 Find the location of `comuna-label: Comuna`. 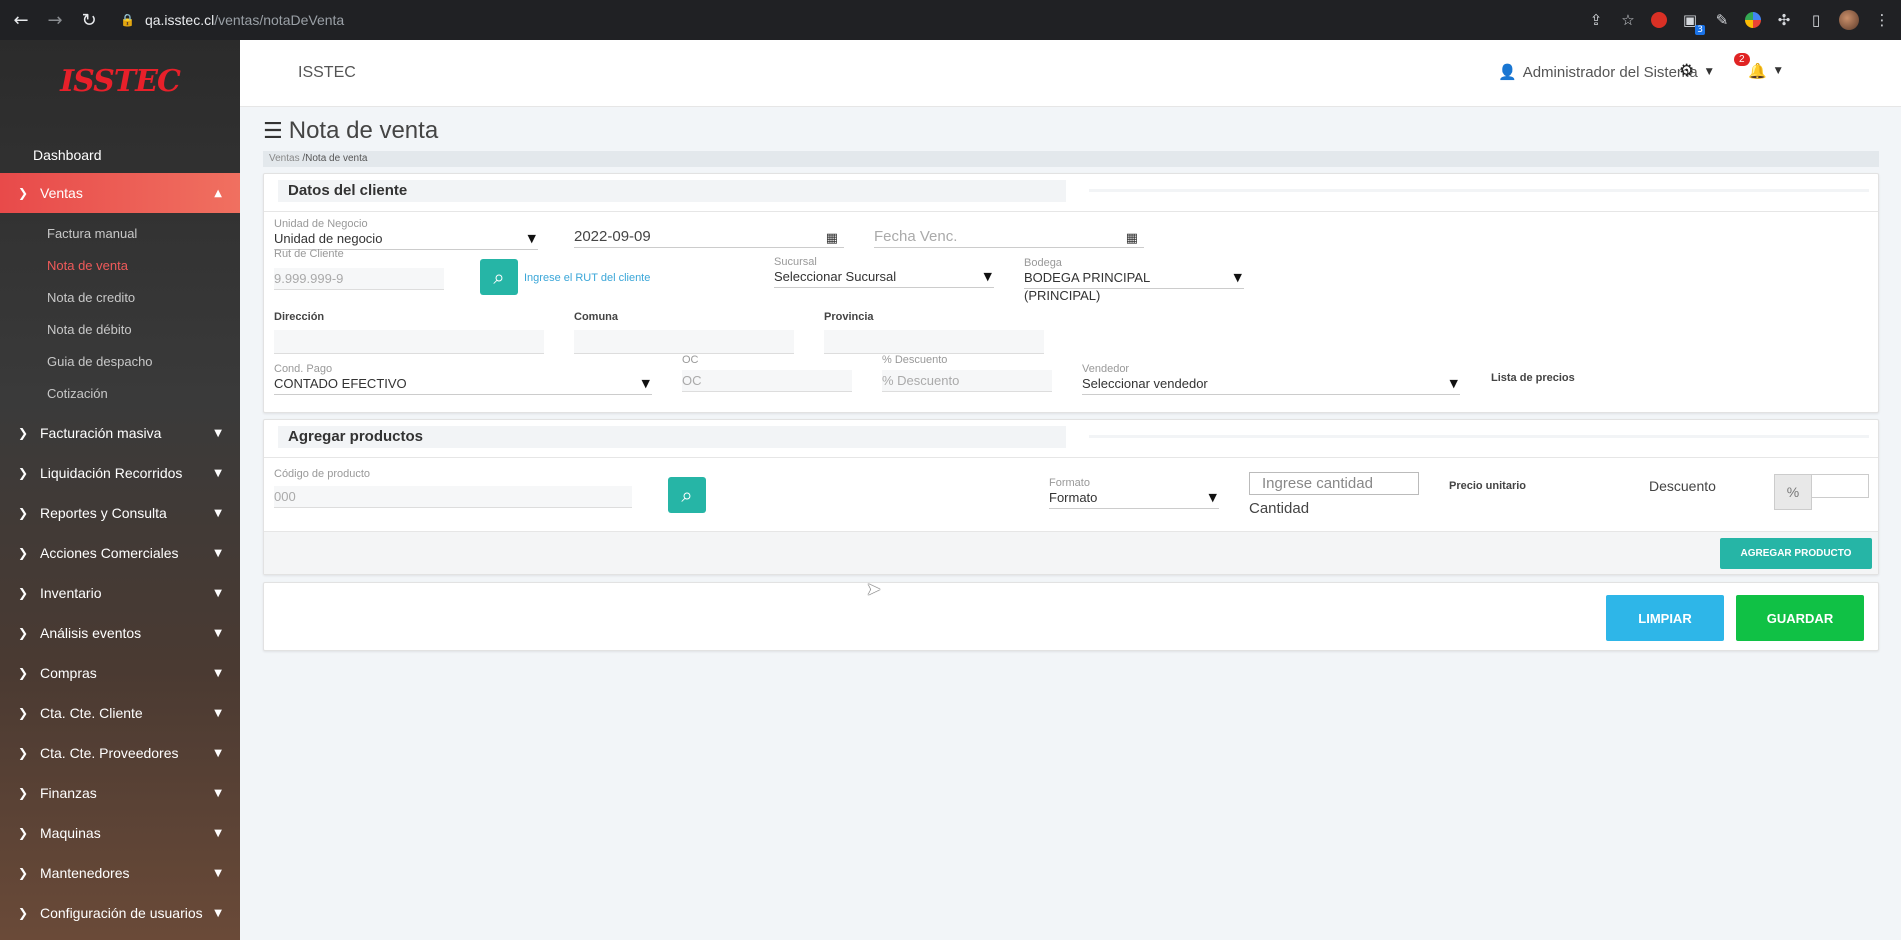

comuna-label: Comuna is located at coordinates (596, 317).